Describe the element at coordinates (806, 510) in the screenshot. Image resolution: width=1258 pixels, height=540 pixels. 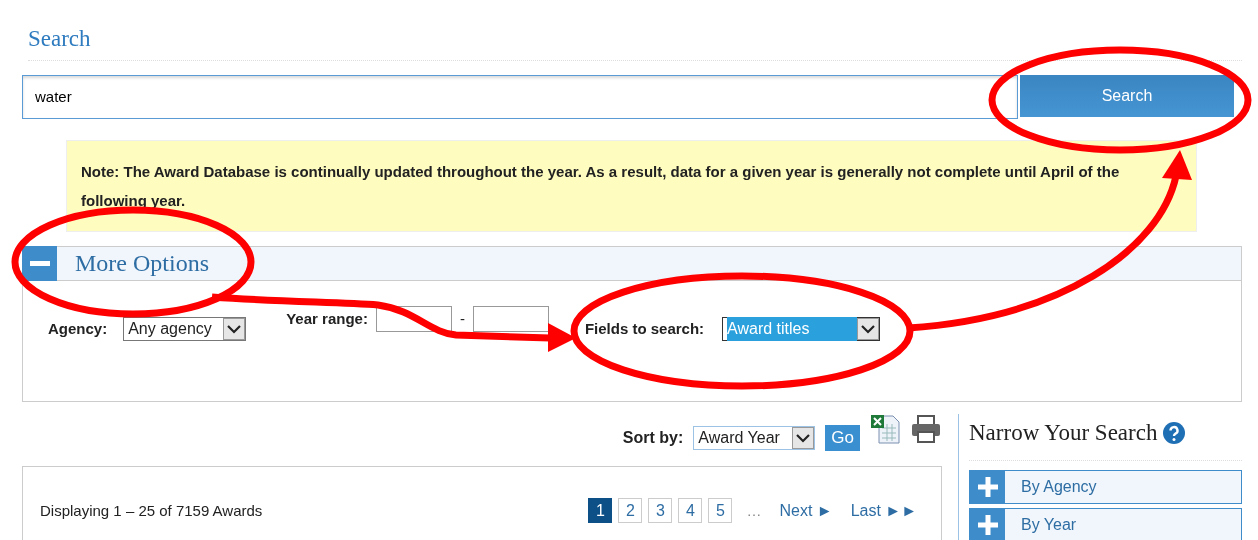
I see `next-link: Next ►` at that location.